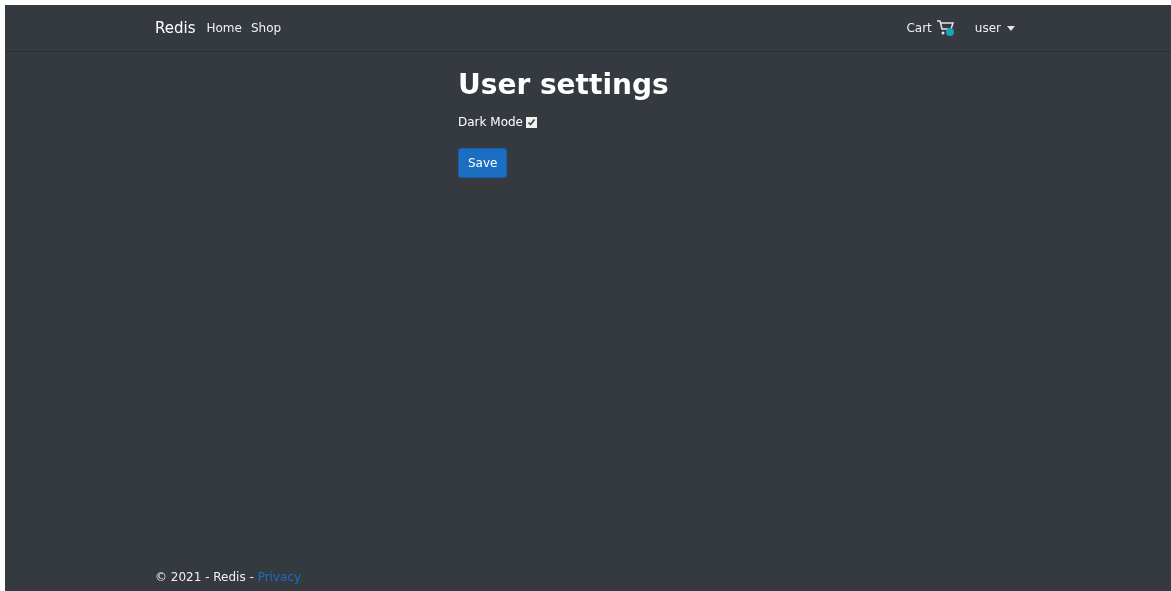 The width and height of the screenshot is (1171, 591). Describe the element at coordinates (490, 122) in the screenshot. I see `setting-label: Dark Mode` at that location.